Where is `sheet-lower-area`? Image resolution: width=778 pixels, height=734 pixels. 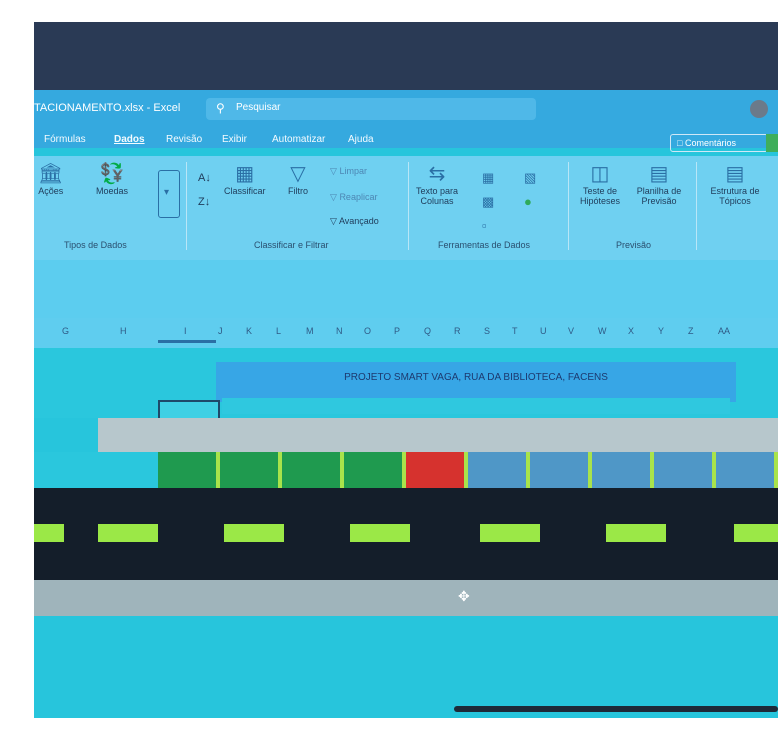
sheet-lower-area is located at coordinates (406, 667).